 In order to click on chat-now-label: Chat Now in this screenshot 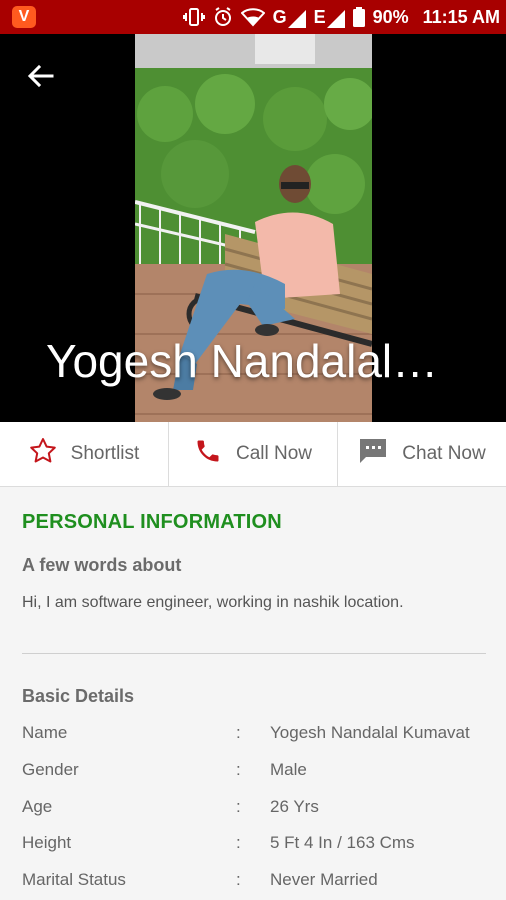, I will do `click(444, 453)`.